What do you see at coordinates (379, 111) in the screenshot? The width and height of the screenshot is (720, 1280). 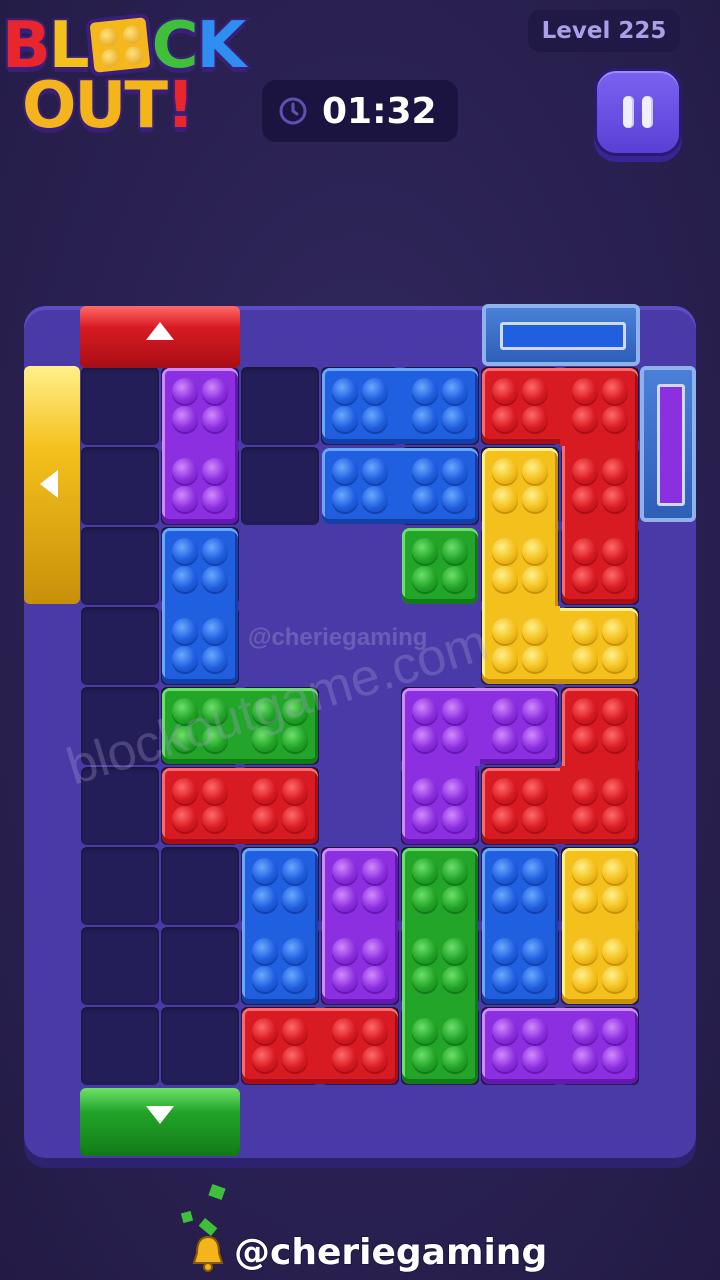 I see `timer-value: 01:32` at bounding box center [379, 111].